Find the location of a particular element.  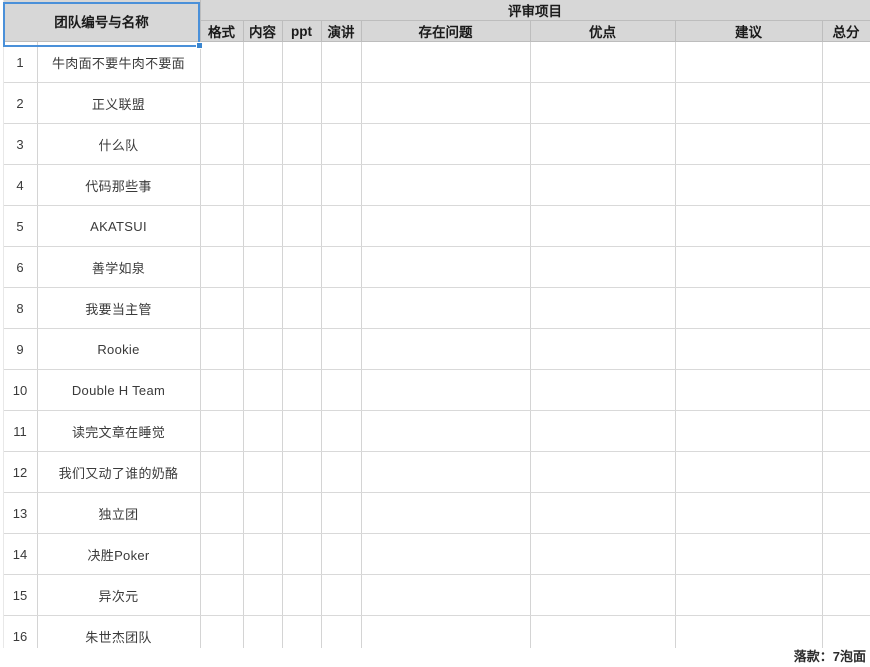

header-col-advice: 建议 is located at coordinates (749, 31).